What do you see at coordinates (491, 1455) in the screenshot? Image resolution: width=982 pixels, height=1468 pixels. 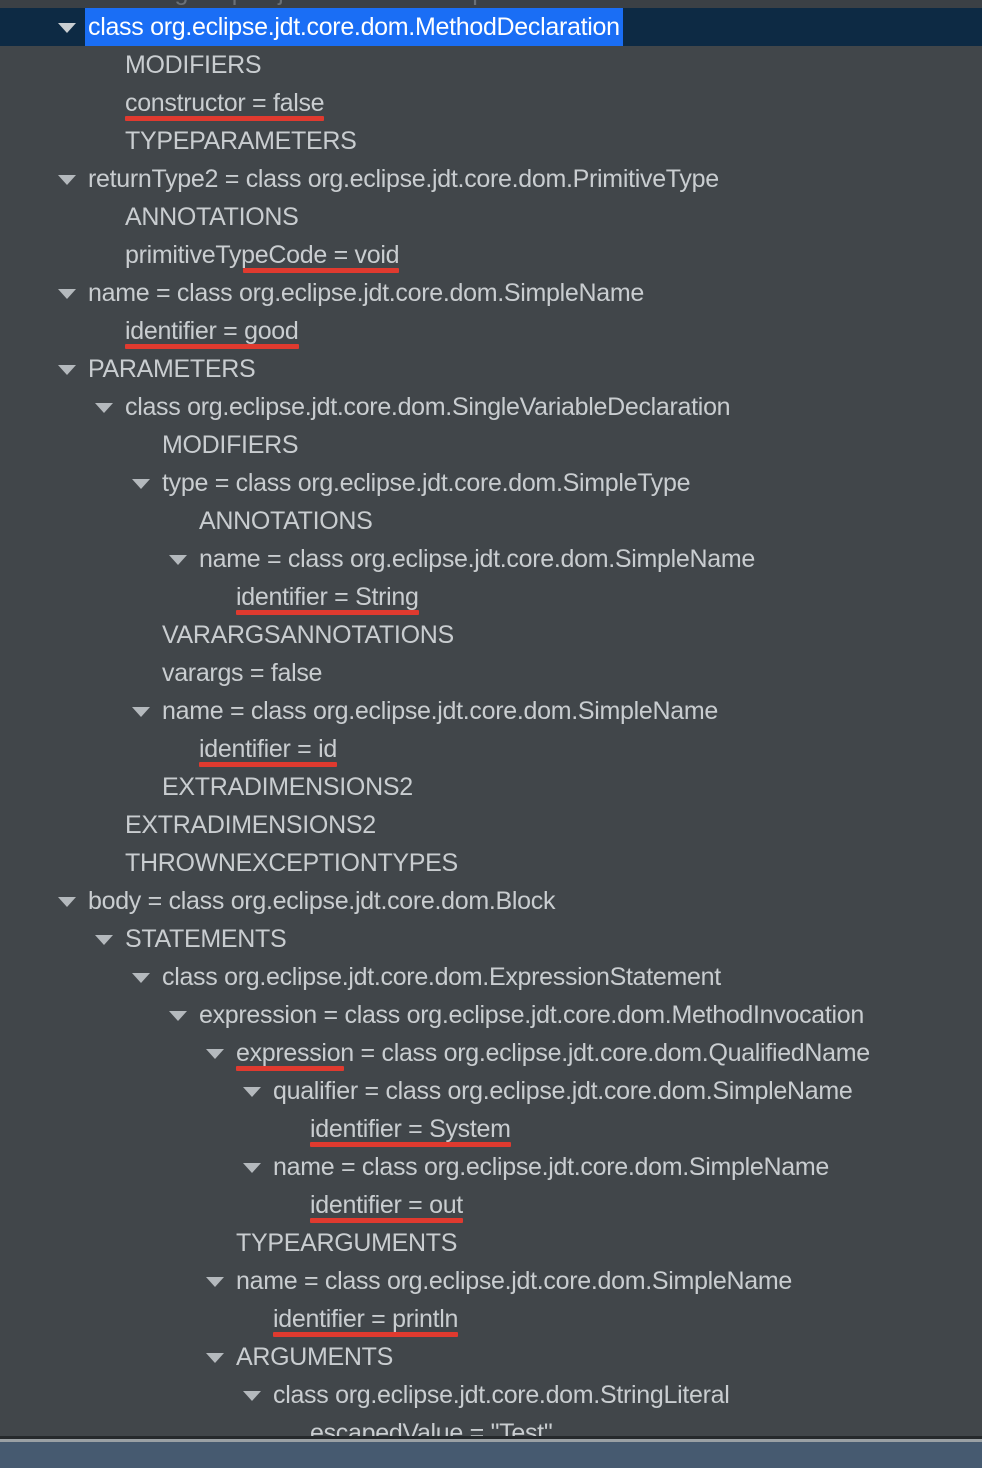 I see `bottom-status-strip` at bounding box center [491, 1455].